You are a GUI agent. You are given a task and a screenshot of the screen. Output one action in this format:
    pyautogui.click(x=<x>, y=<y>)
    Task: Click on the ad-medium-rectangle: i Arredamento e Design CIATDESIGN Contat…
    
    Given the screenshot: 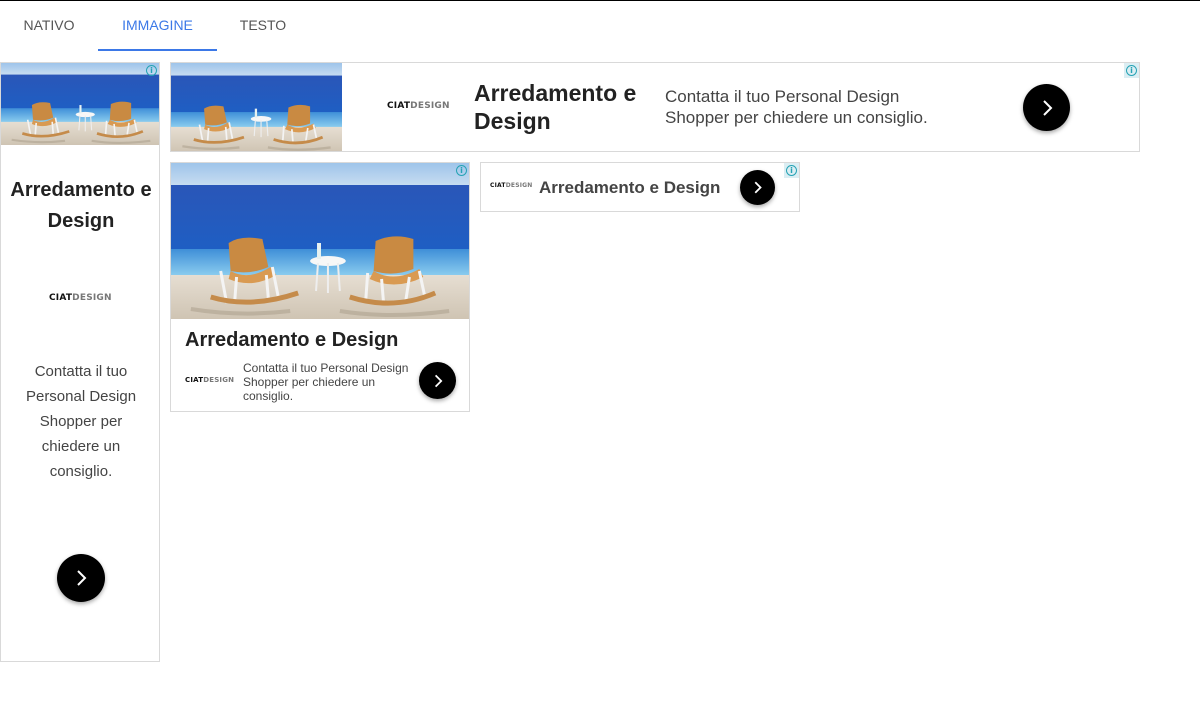 What is the action you would take?
    pyautogui.click(x=320, y=287)
    